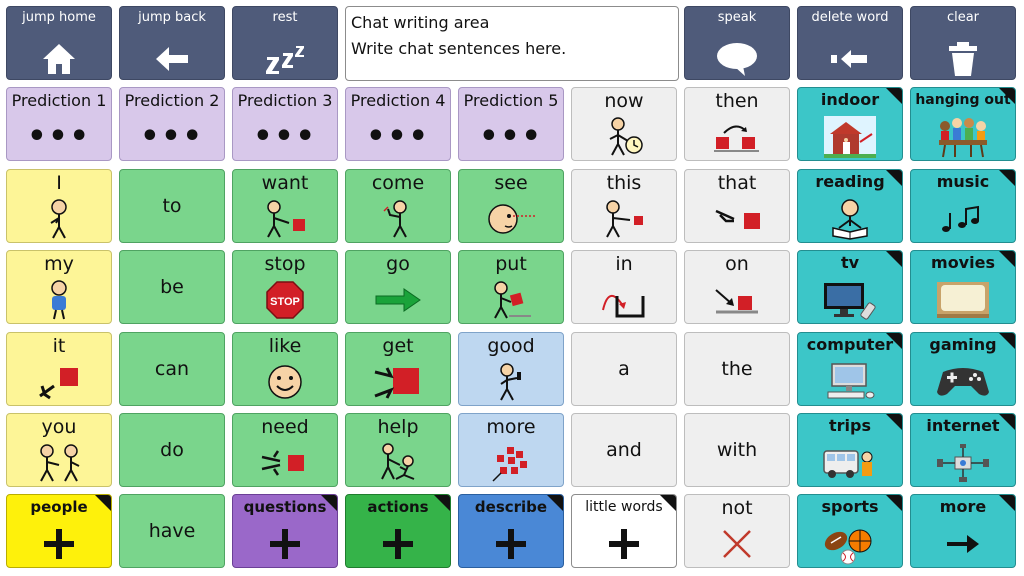 This screenshot has height=576, width=1024. I want to click on prediction-2-button: Prediction 2 •••, so click(172, 124).